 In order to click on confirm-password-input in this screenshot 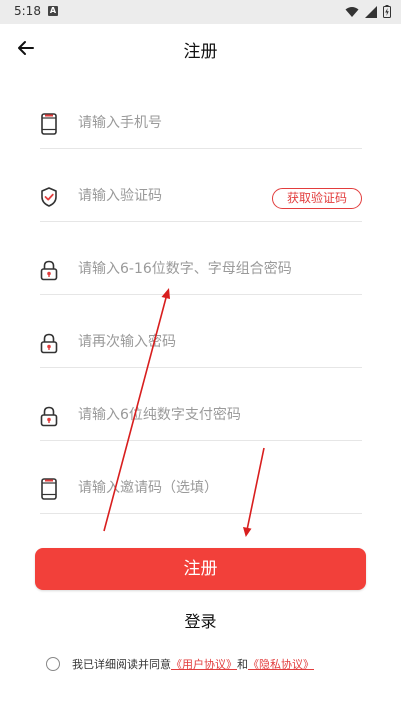, I will do `click(188, 342)`.